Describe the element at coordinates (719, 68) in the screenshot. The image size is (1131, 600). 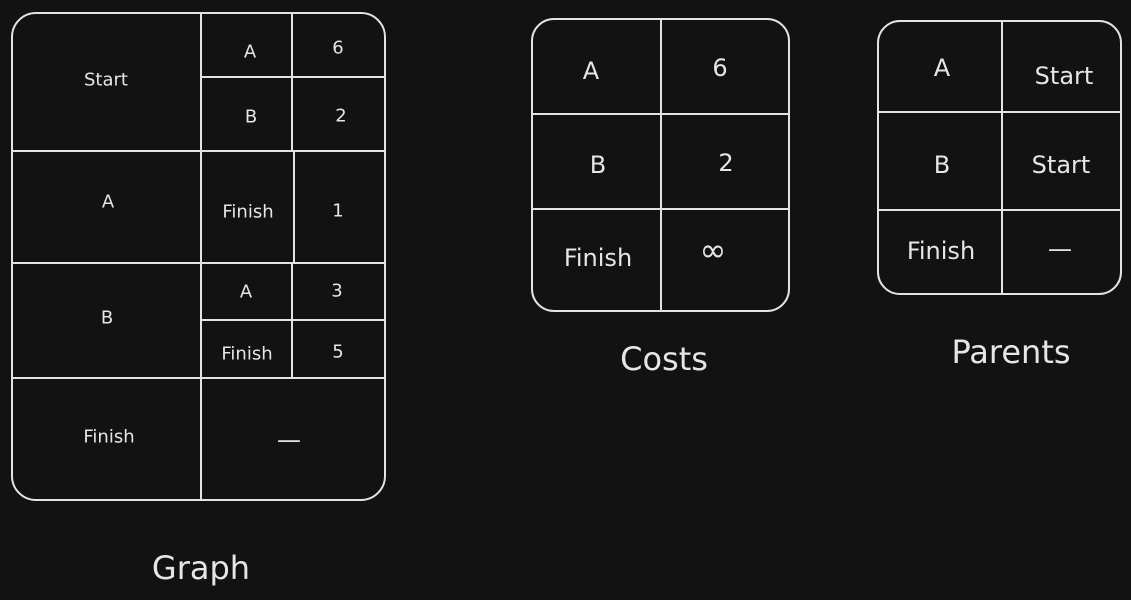
I see `costs-value: 6` at that location.